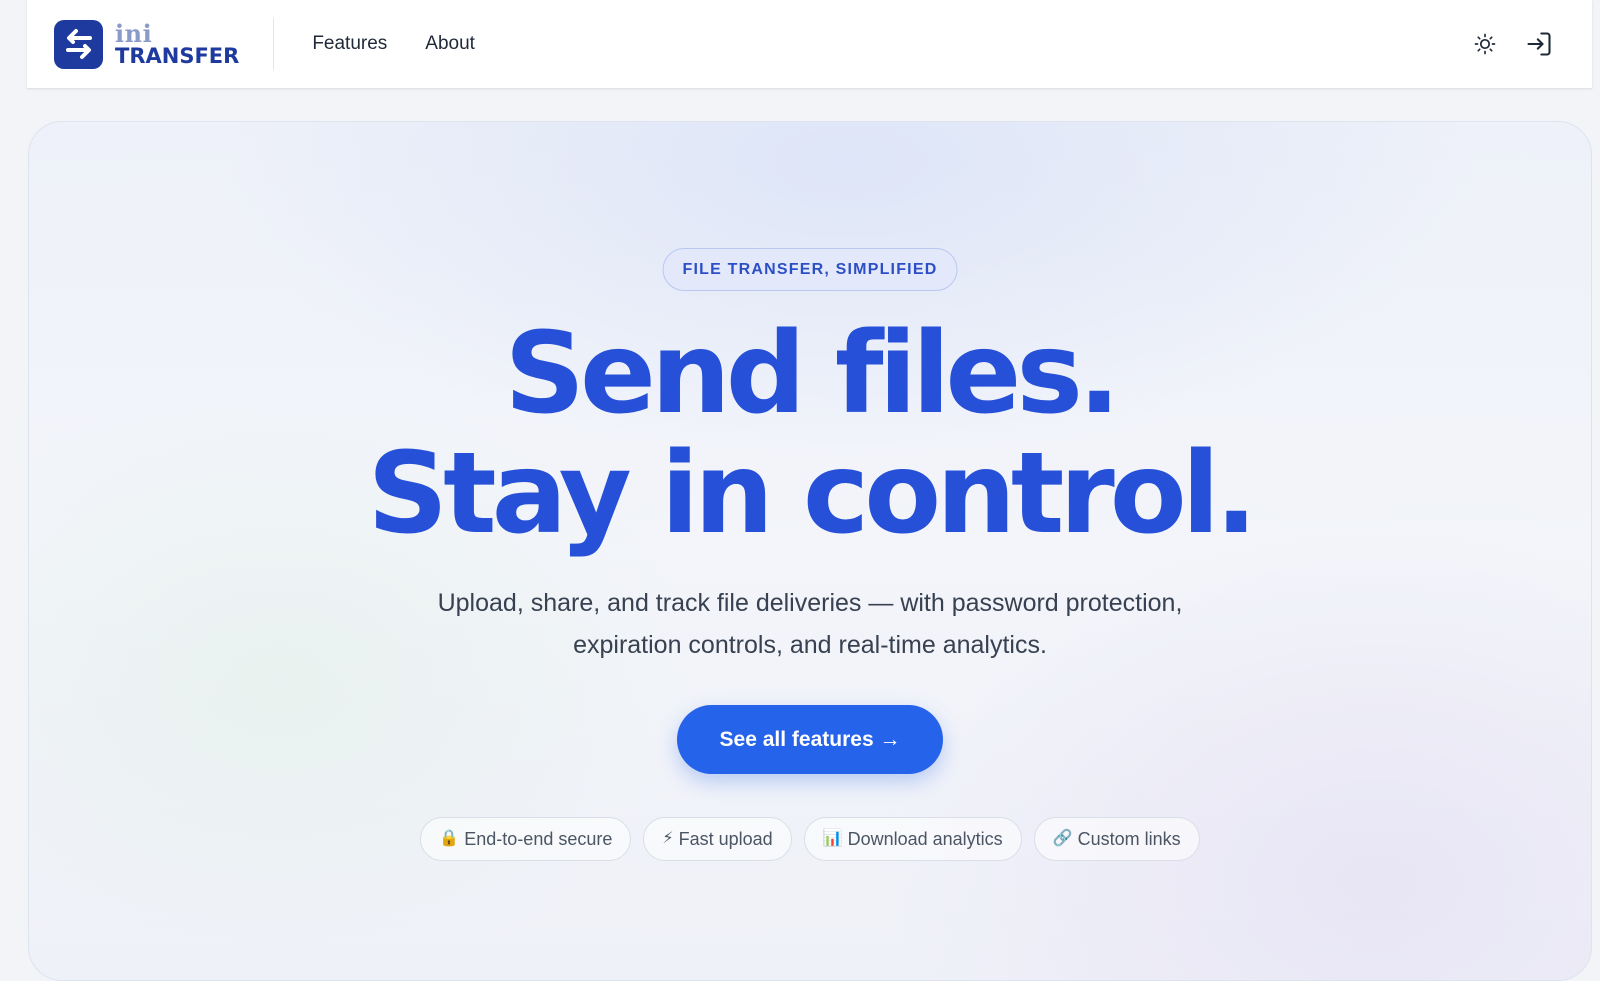 This screenshot has height=981, width=1600. I want to click on headline-line-1: Send files., so click(812, 374).